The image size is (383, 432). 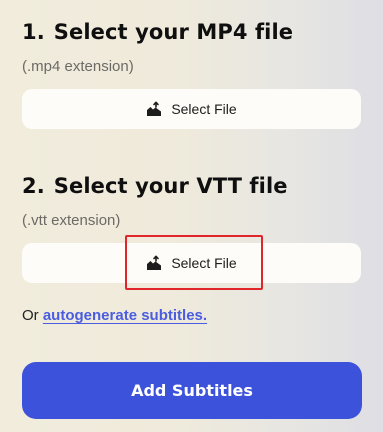 I want to click on vtt-section-title: Select your VTT file, so click(x=170, y=186).